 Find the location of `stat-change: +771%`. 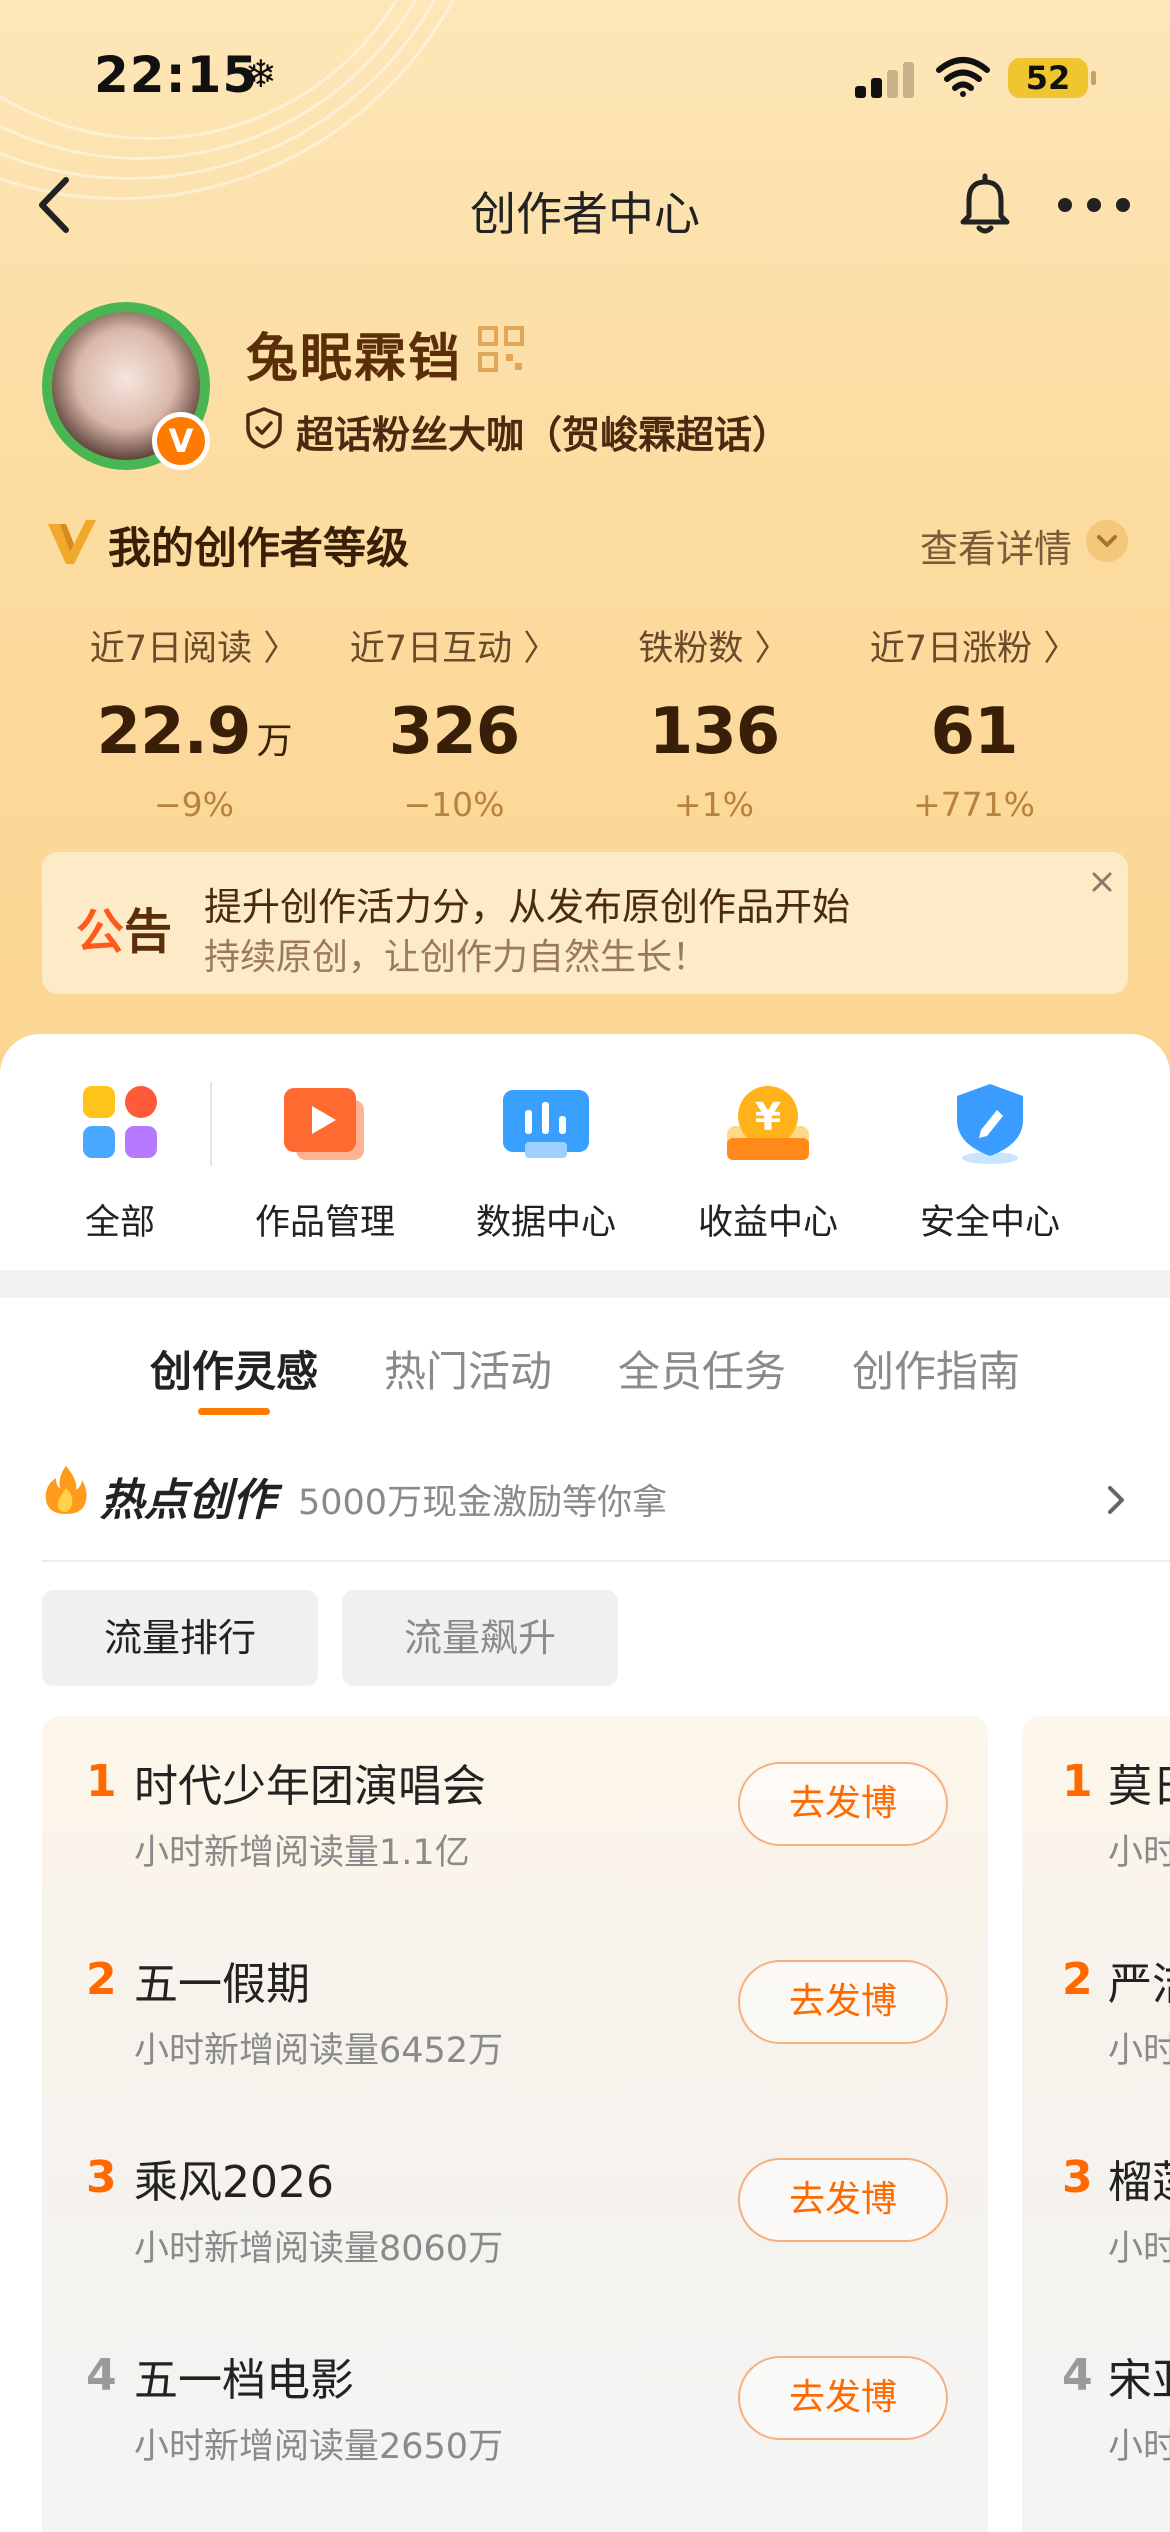

stat-change: +771% is located at coordinates (974, 804).